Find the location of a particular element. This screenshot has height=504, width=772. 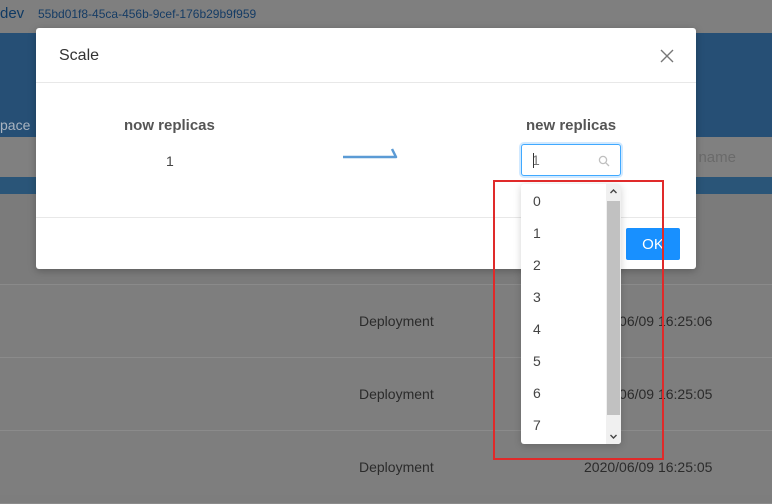

scrollbar-thumb is located at coordinates (613, 308).